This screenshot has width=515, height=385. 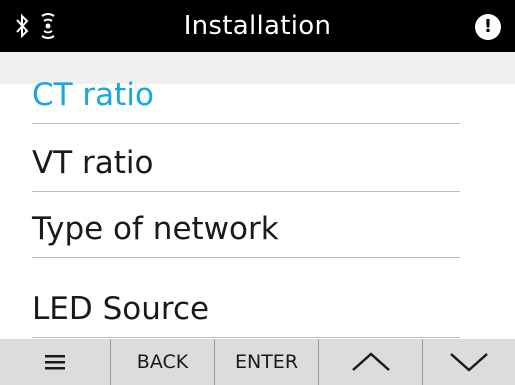 I want to click on enter-label: ENTER, so click(x=266, y=362).